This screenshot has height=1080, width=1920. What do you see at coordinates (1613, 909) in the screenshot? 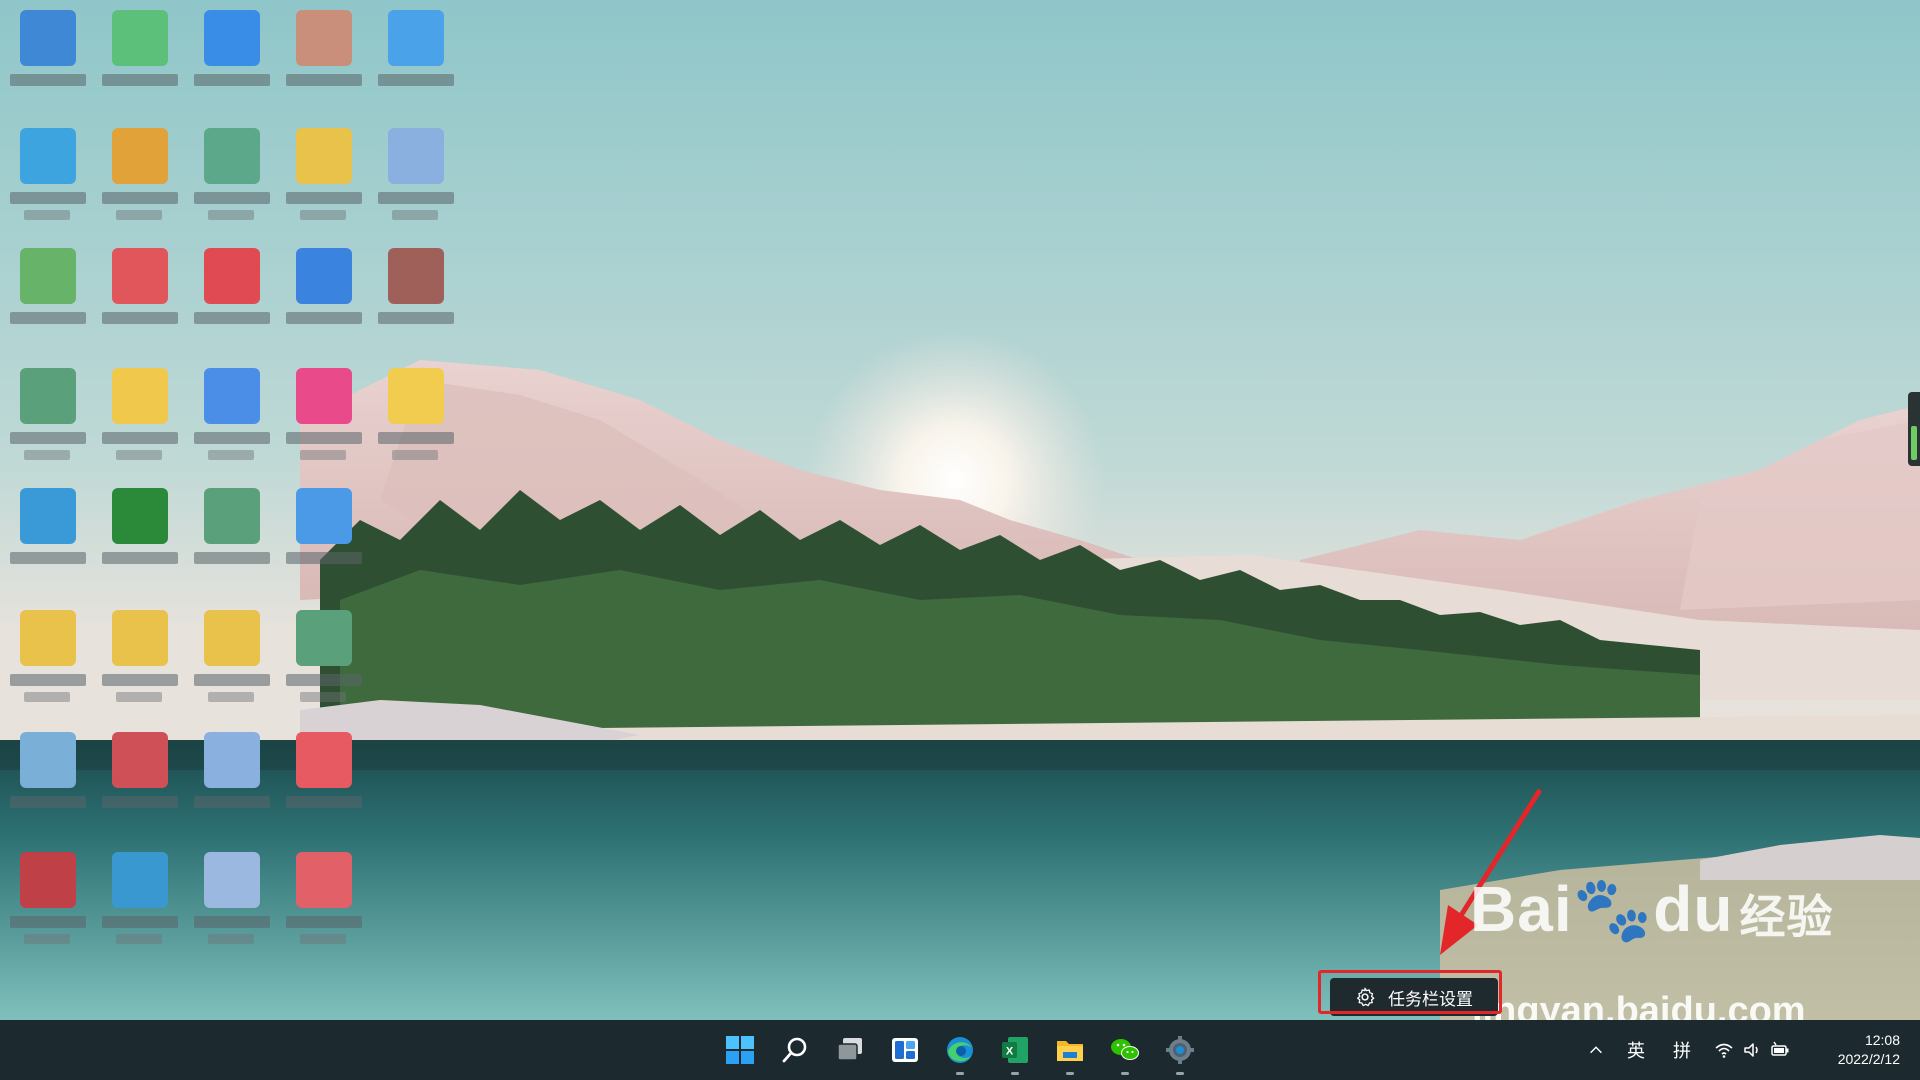
I see `paw-icon: 🐾` at bounding box center [1613, 909].